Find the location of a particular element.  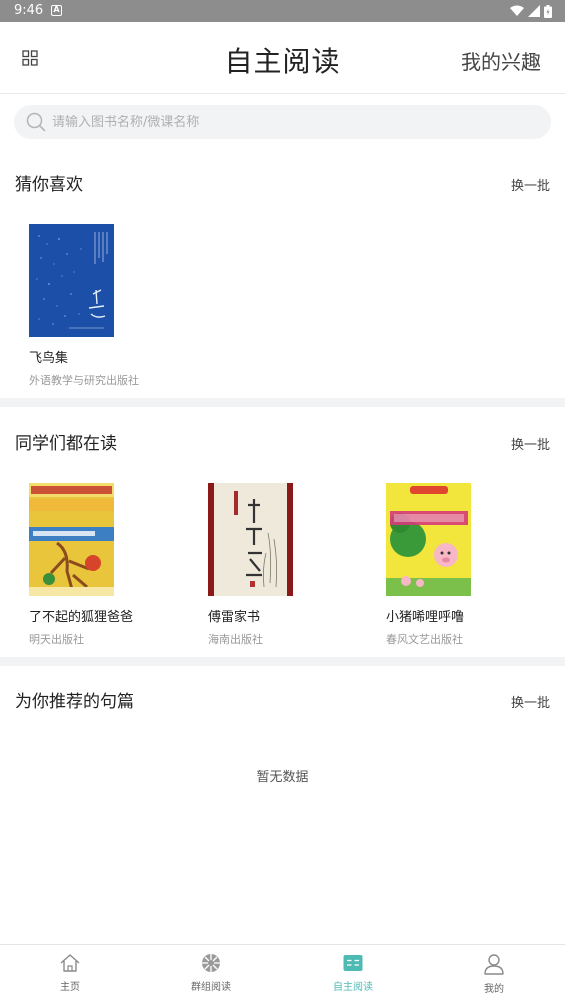

home-icon is located at coordinates (70, 963).